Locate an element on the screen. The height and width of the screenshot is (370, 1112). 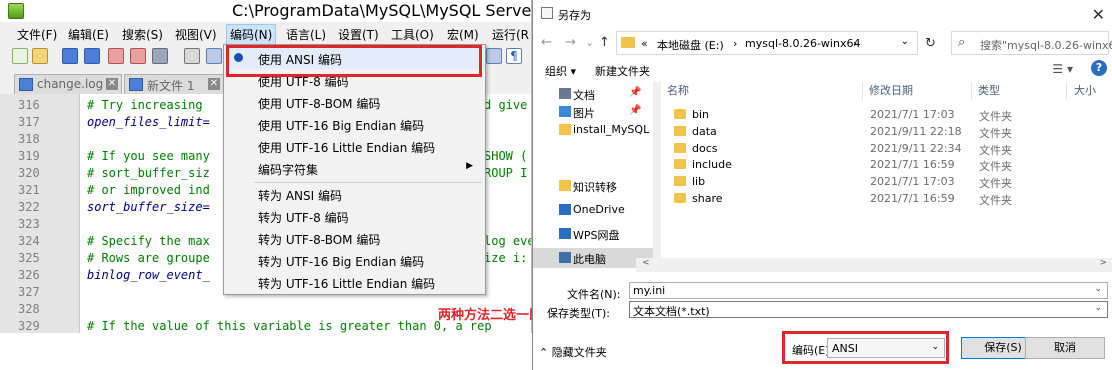
menu-language: 语言(L) is located at coordinates (306, 34).